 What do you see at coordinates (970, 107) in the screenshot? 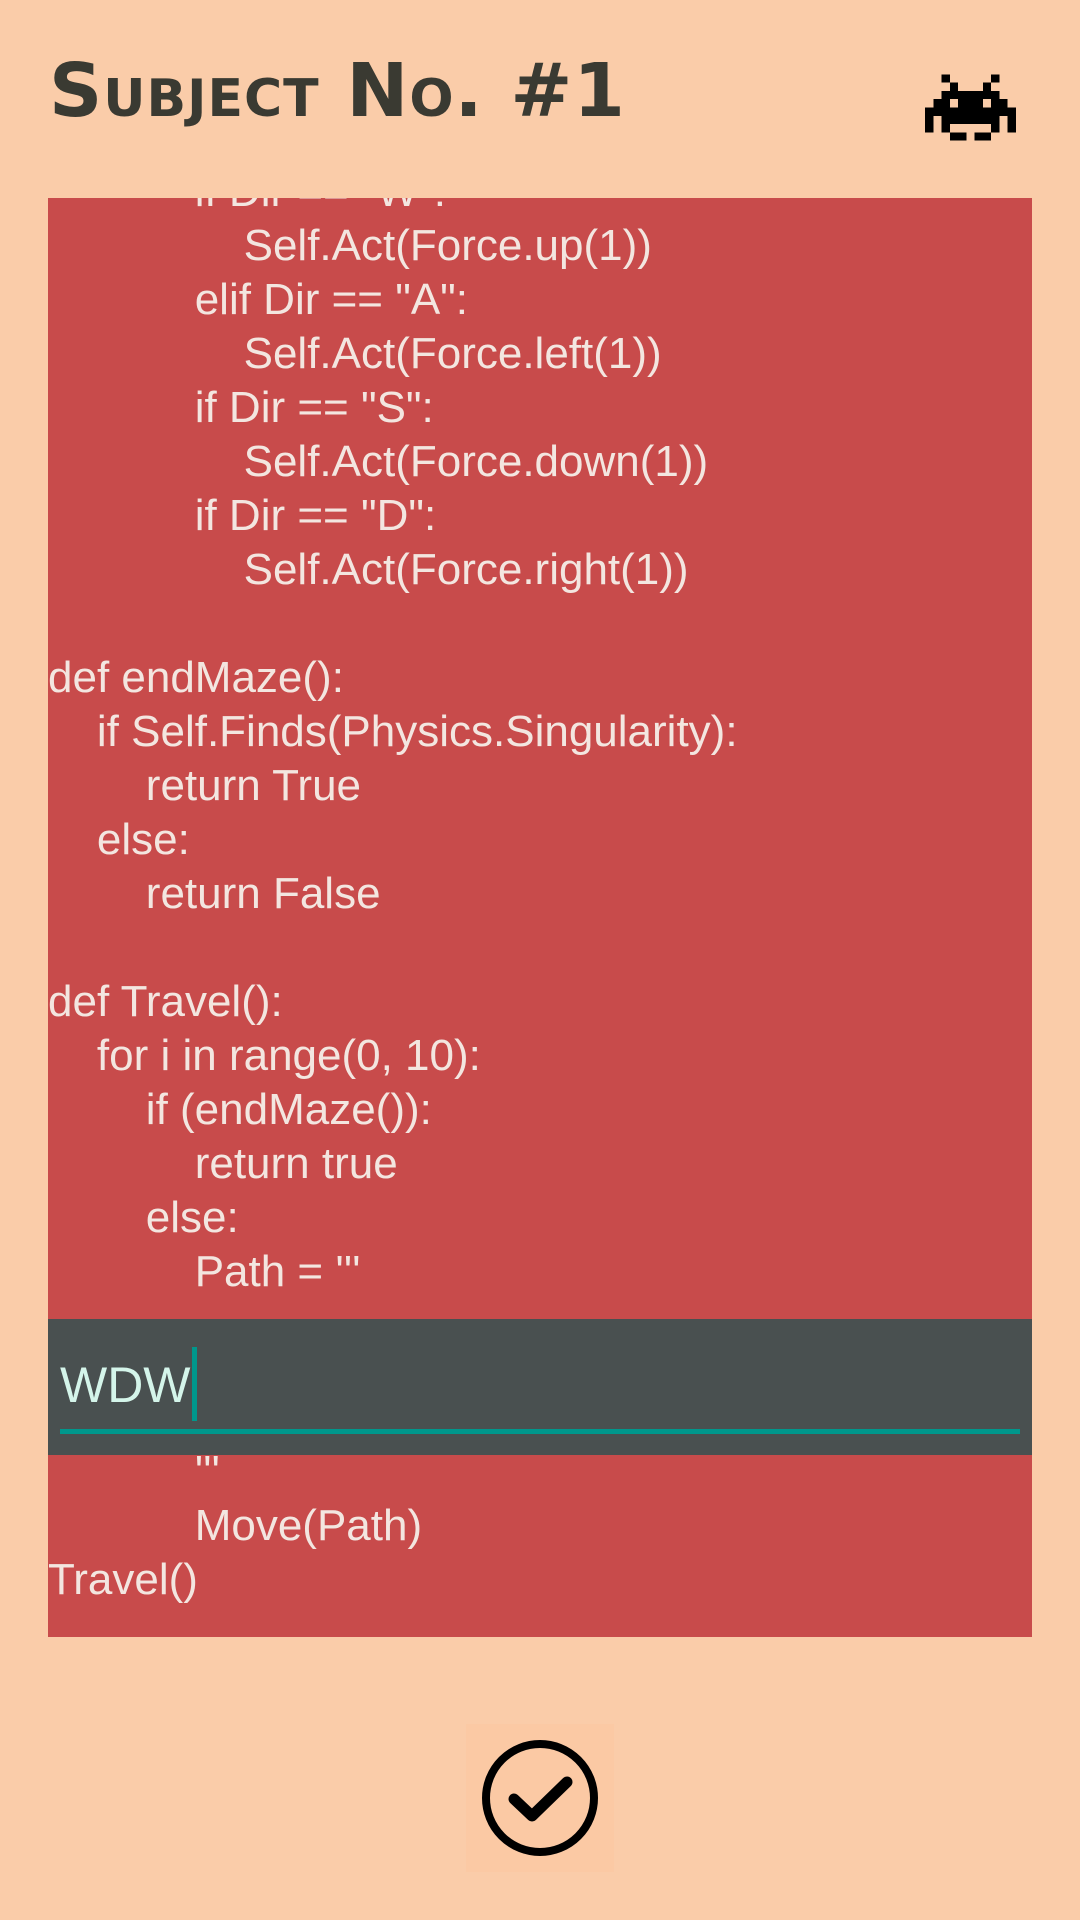
I see `space-invader-icon` at bounding box center [970, 107].